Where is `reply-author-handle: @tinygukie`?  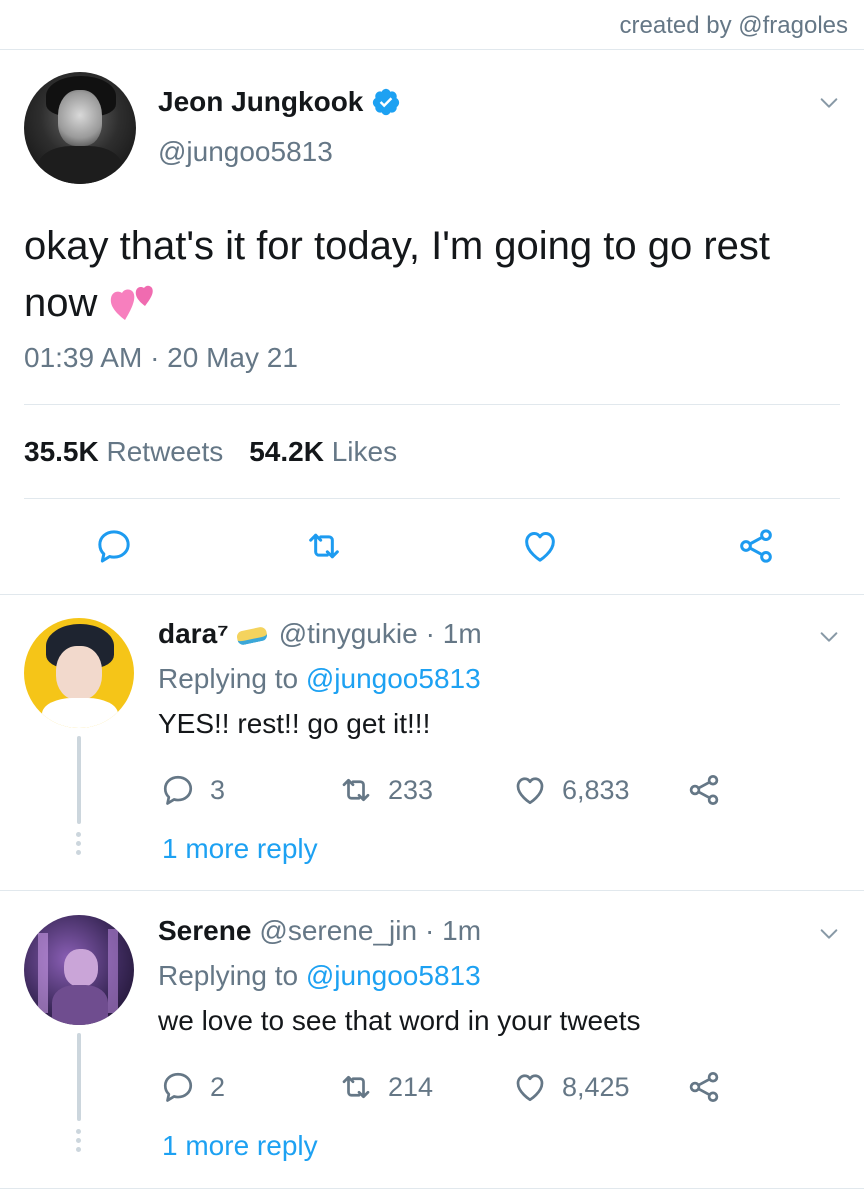 reply-author-handle: @tinygukie is located at coordinates (348, 634).